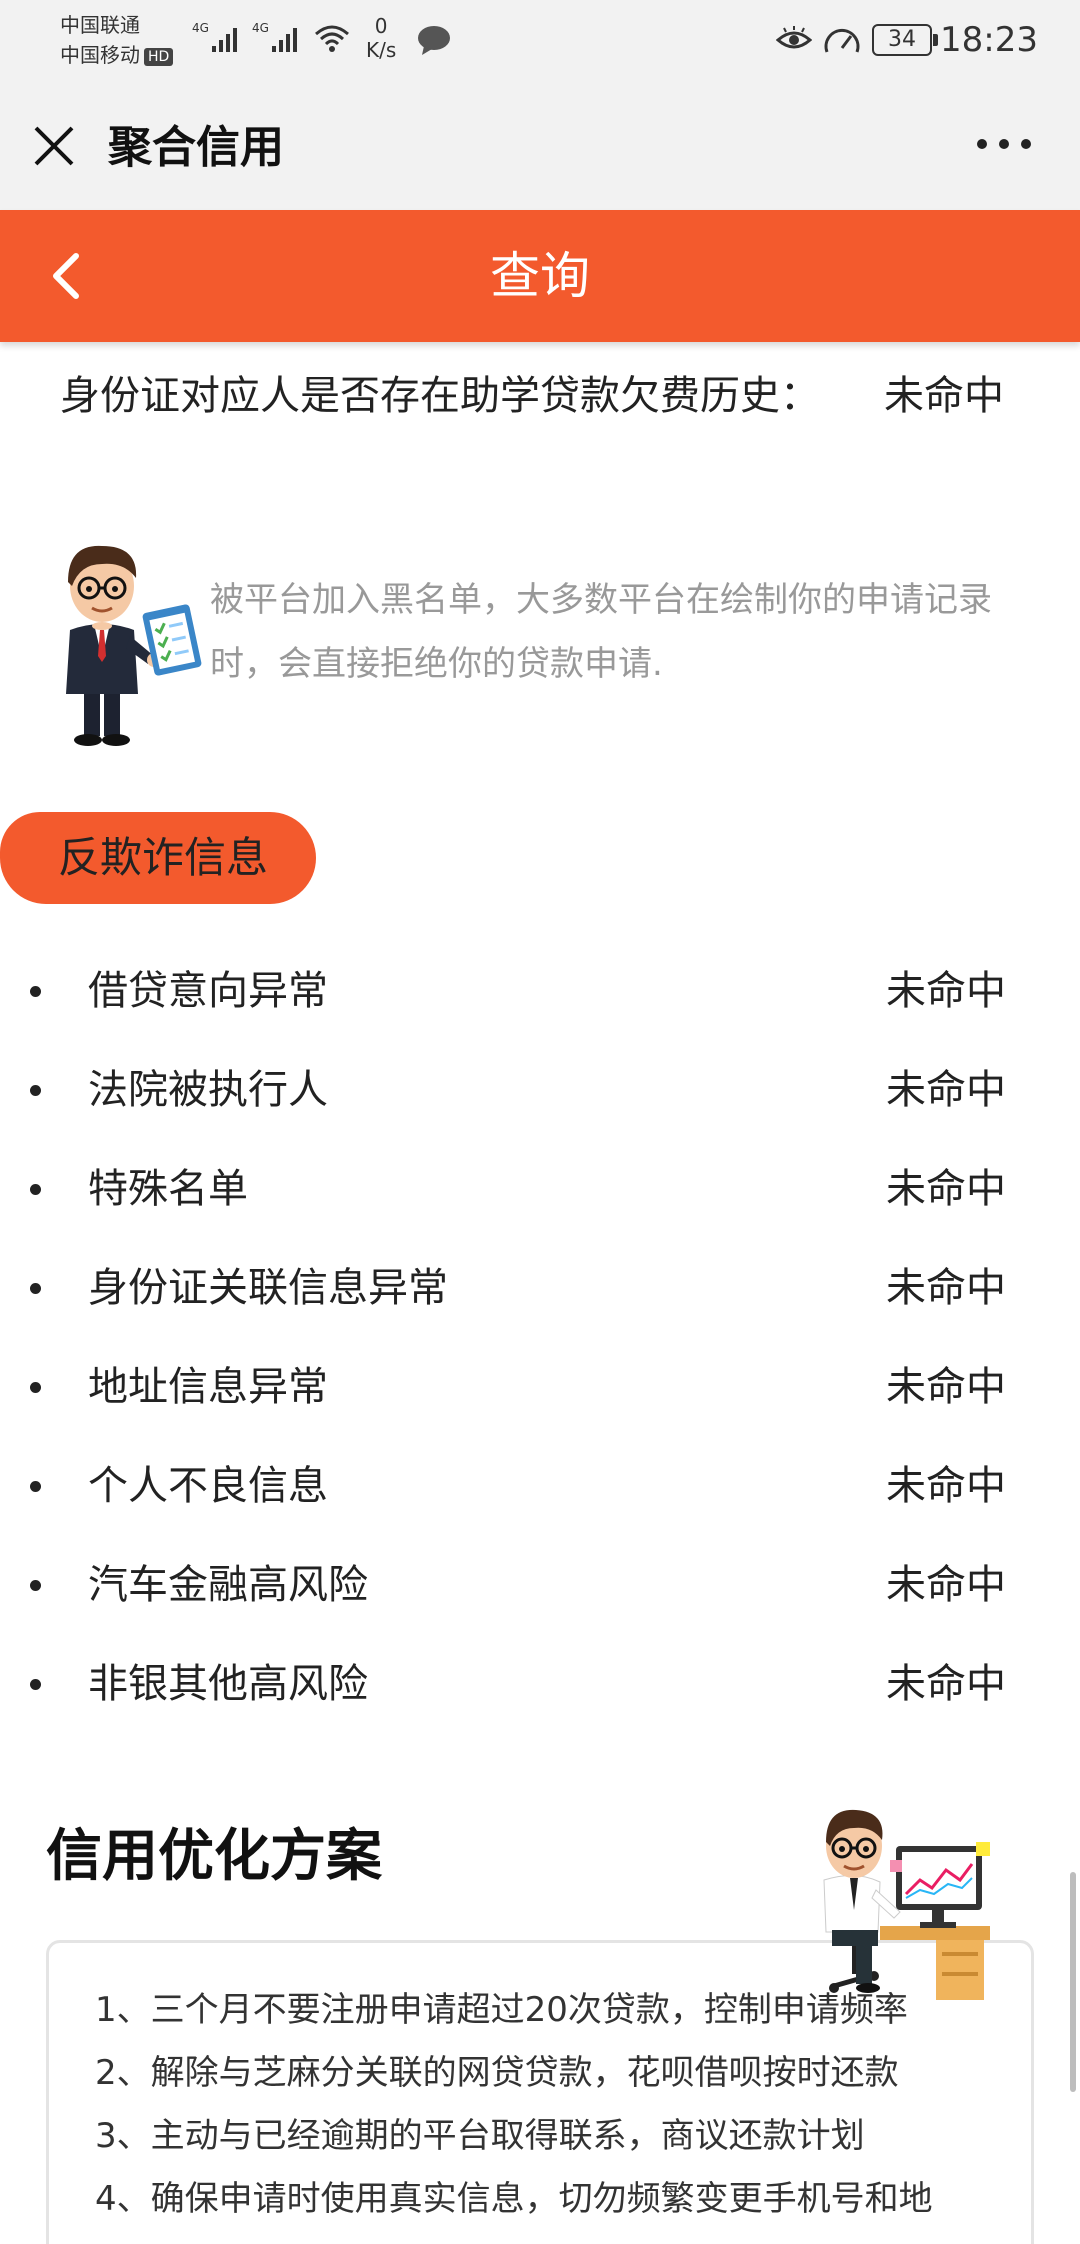  Describe the element at coordinates (117, 40) in the screenshot. I see `carrier-info: 中国联通 中国移动 HD` at that location.